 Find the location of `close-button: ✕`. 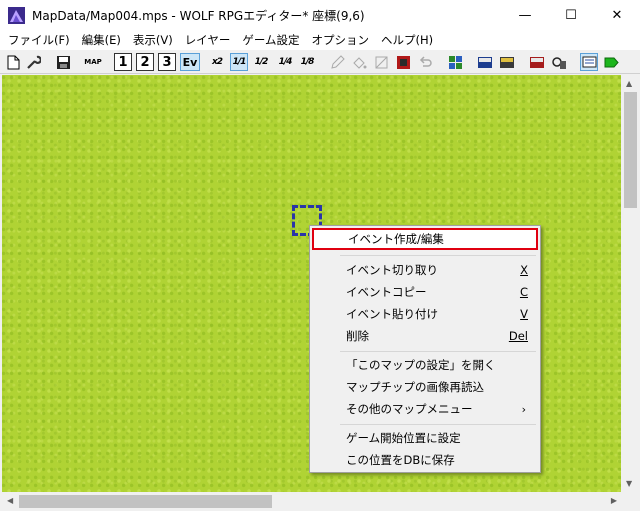

close-button: ✕ is located at coordinates (617, 15).